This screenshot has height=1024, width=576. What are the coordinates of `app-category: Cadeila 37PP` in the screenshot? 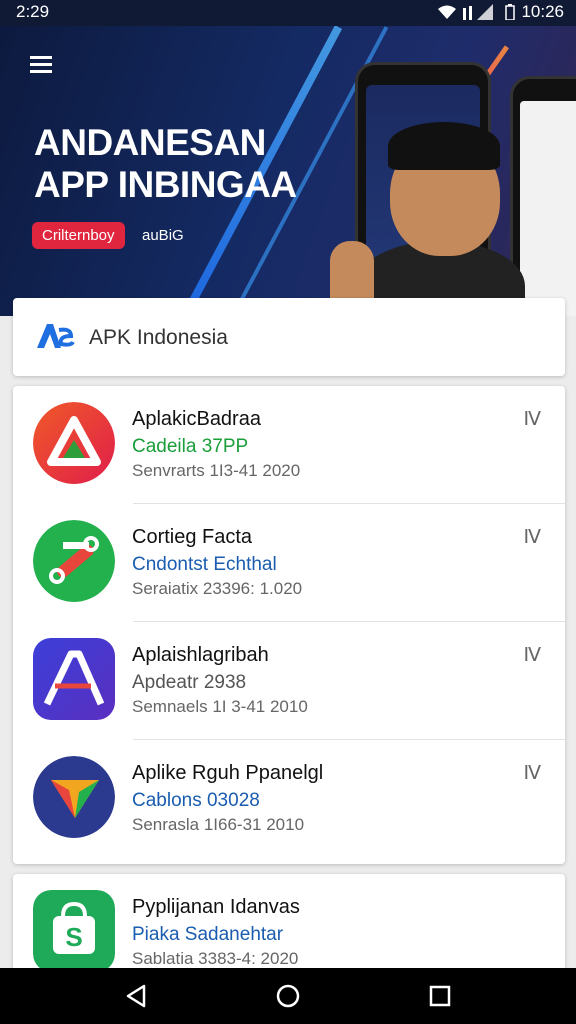 It's located at (190, 446).